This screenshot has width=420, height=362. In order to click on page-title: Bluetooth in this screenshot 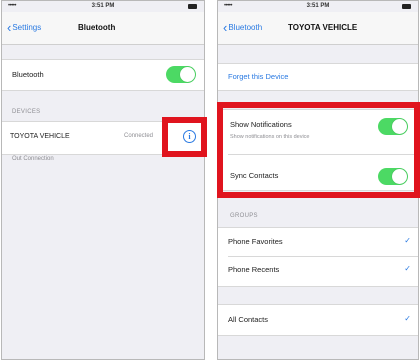, I will do `click(97, 27)`.